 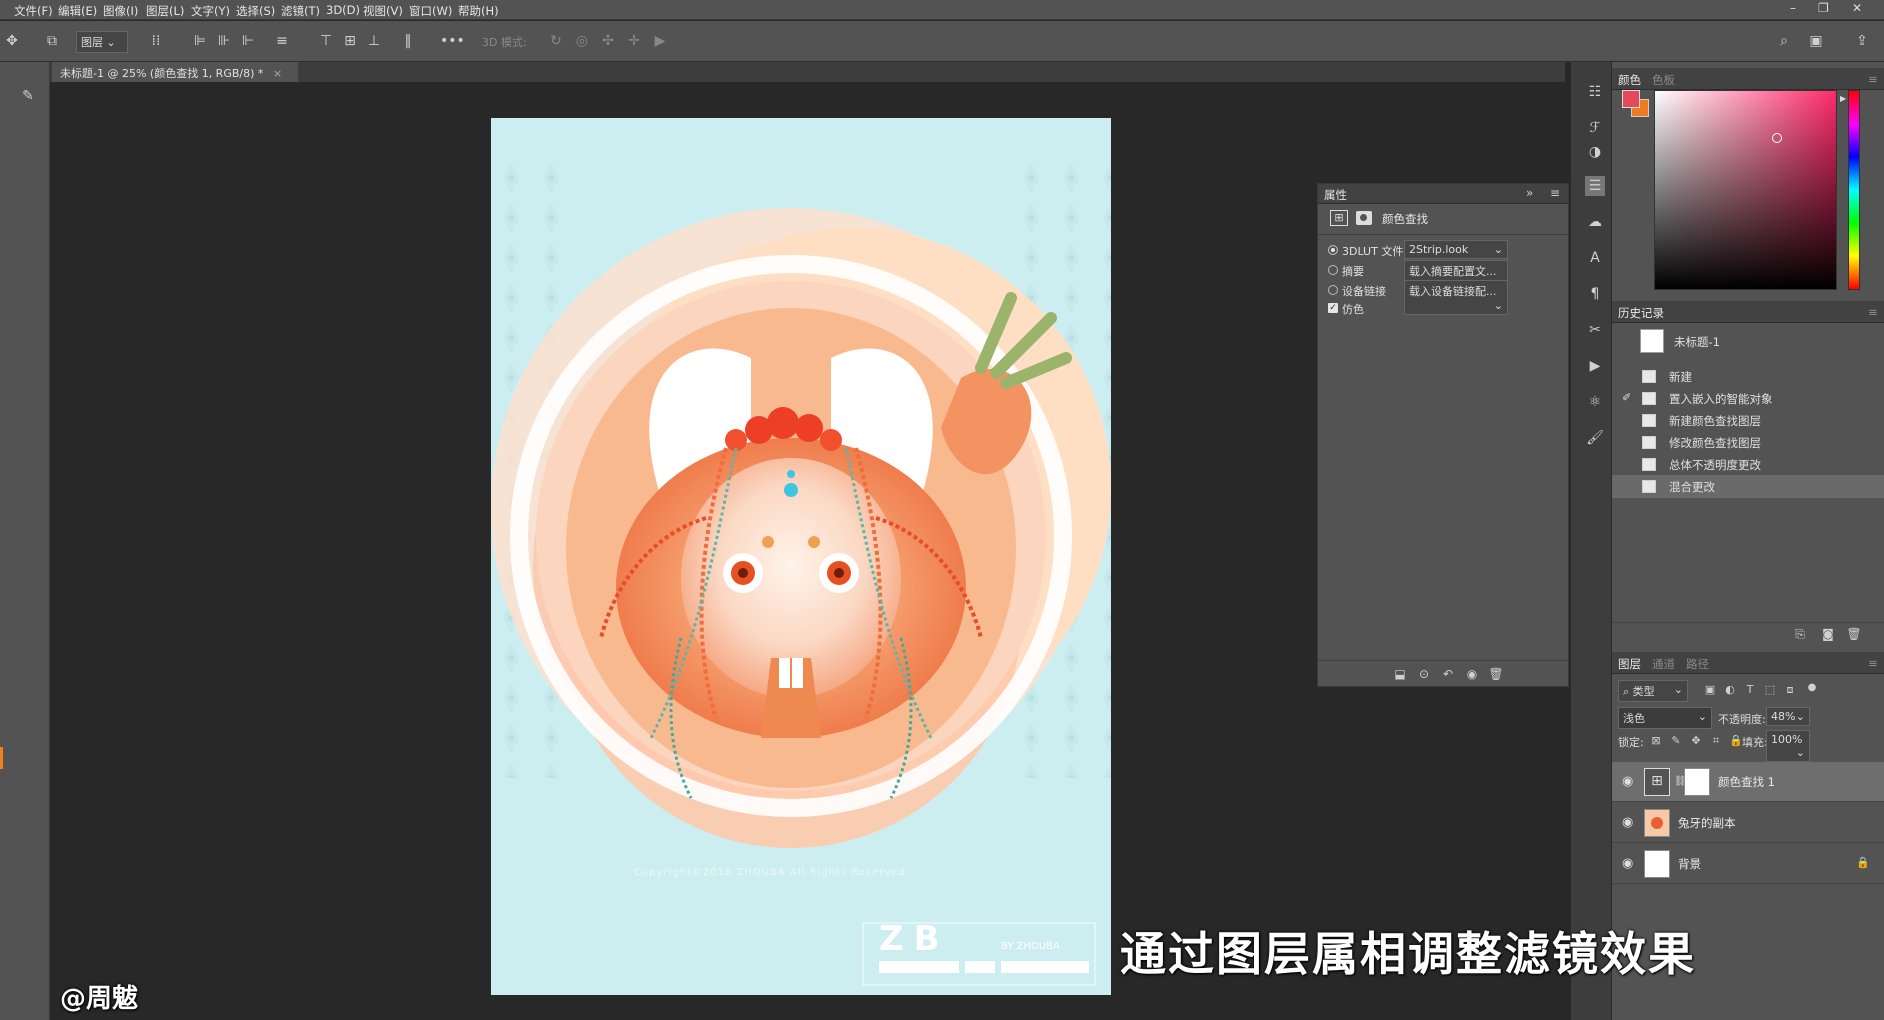 What do you see at coordinates (1857, 8) in the screenshot?
I see `close-window-icon: ✕` at bounding box center [1857, 8].